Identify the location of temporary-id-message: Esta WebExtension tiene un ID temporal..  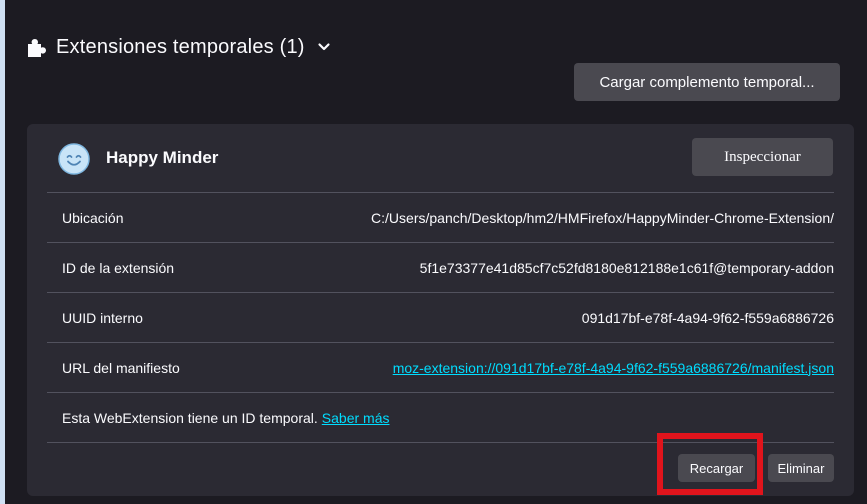
(190, 417).